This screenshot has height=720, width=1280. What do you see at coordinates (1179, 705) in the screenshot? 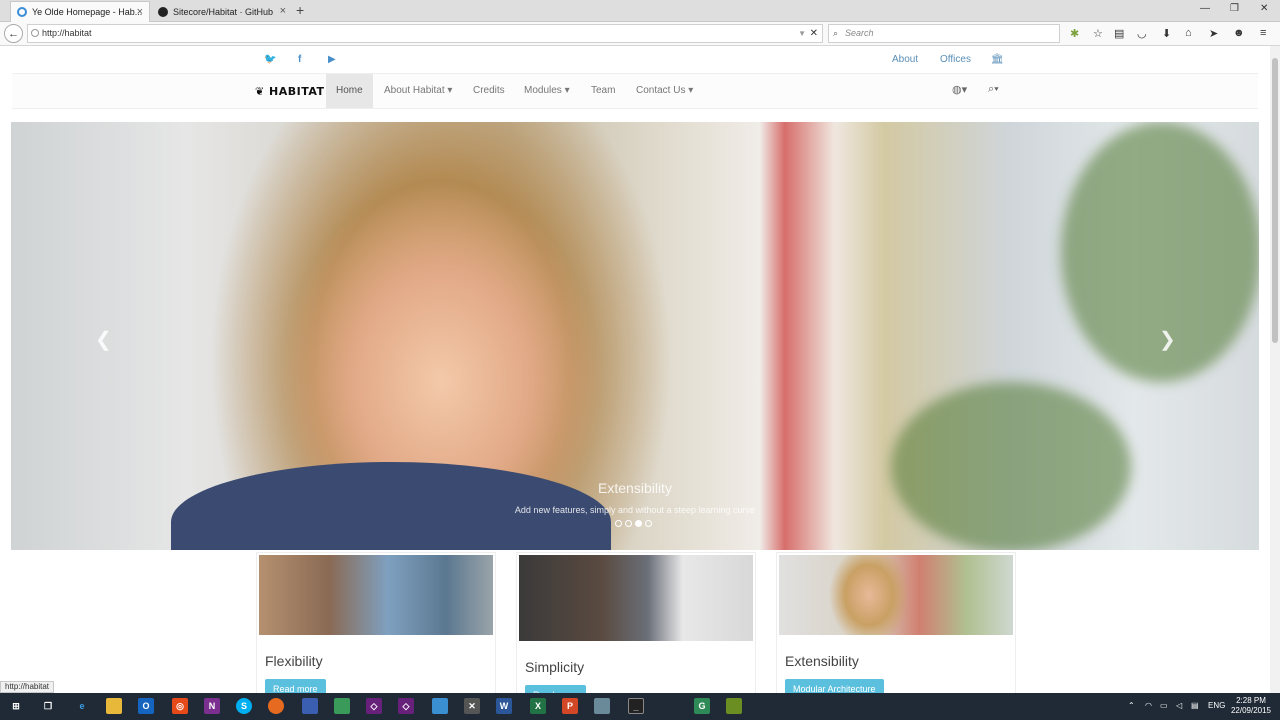
I see `volume-icon: ◁` at bounding box center [1179, 705].